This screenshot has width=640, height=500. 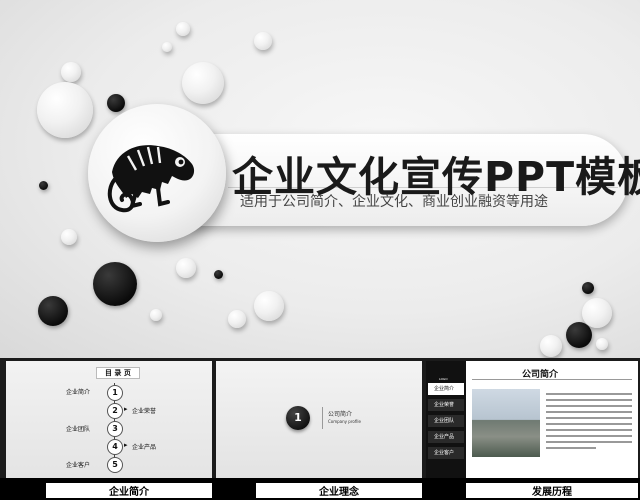 I want to click on thumbnail-history-slide: 发展历程, so click(x=532, y=489).